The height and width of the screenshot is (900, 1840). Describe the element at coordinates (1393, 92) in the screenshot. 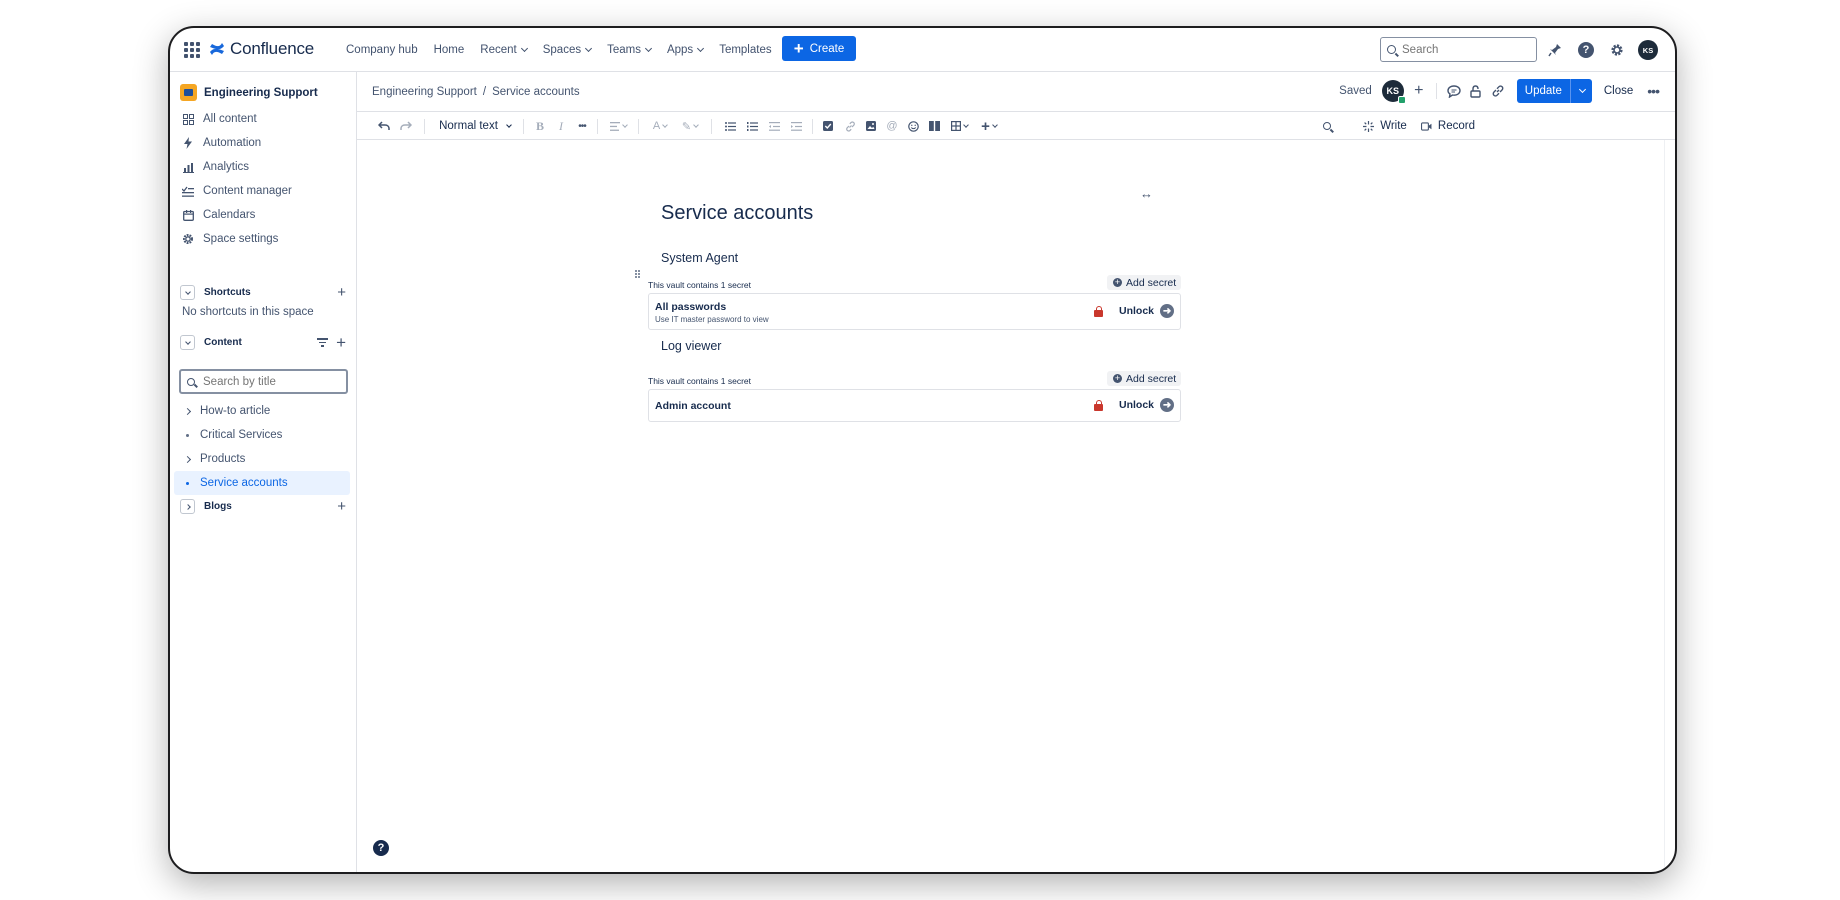

I see `collaborator-avatar: KS` at that location.